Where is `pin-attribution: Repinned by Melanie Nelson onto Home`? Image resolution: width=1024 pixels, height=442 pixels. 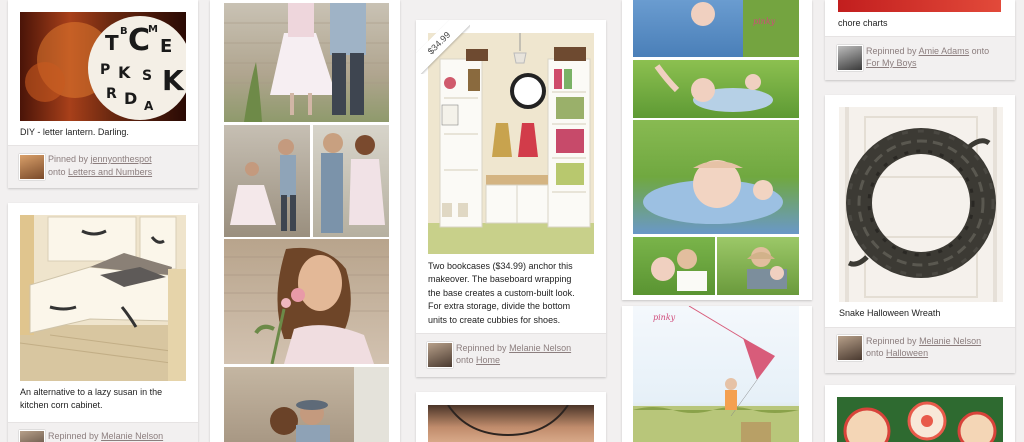 pin-attribution: Repinned by Melanie Nelson onto Home is located at coordinates (511, 355).